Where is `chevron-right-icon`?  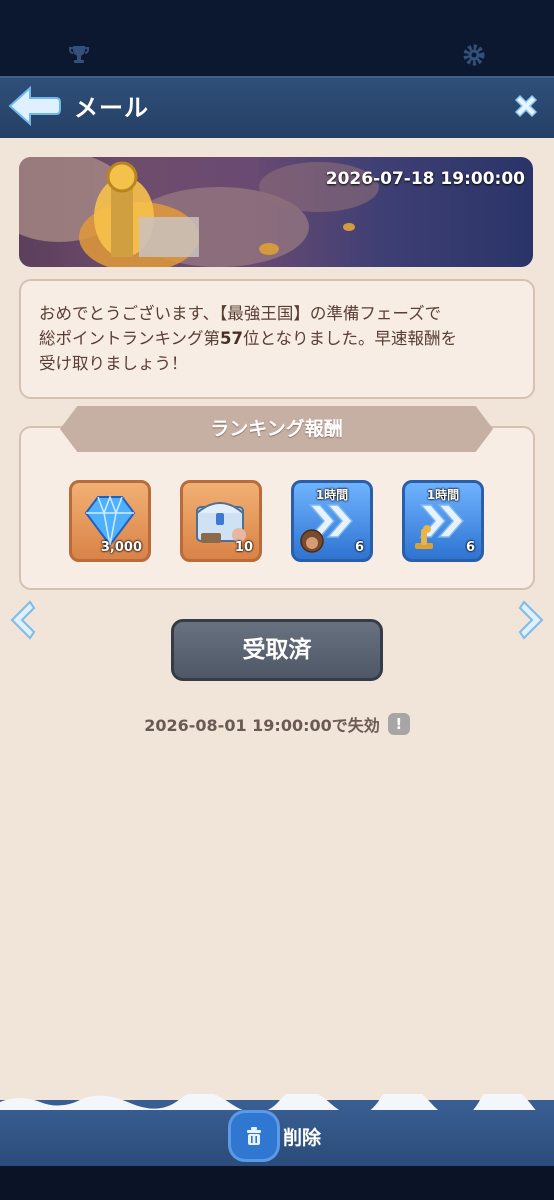
chevron-right-icon is located at coordinates (531, 620).